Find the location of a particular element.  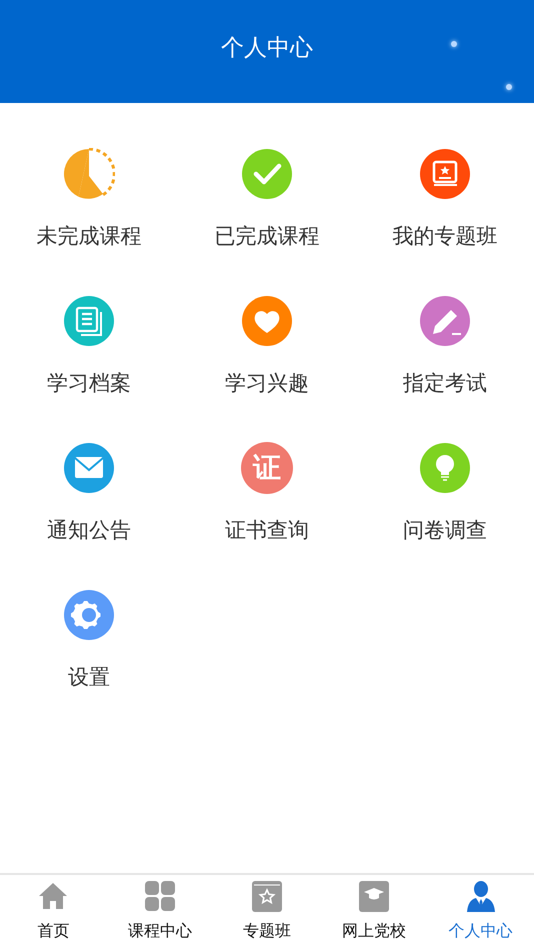

badge-icon: 证 is located at coordinates (267, 468).